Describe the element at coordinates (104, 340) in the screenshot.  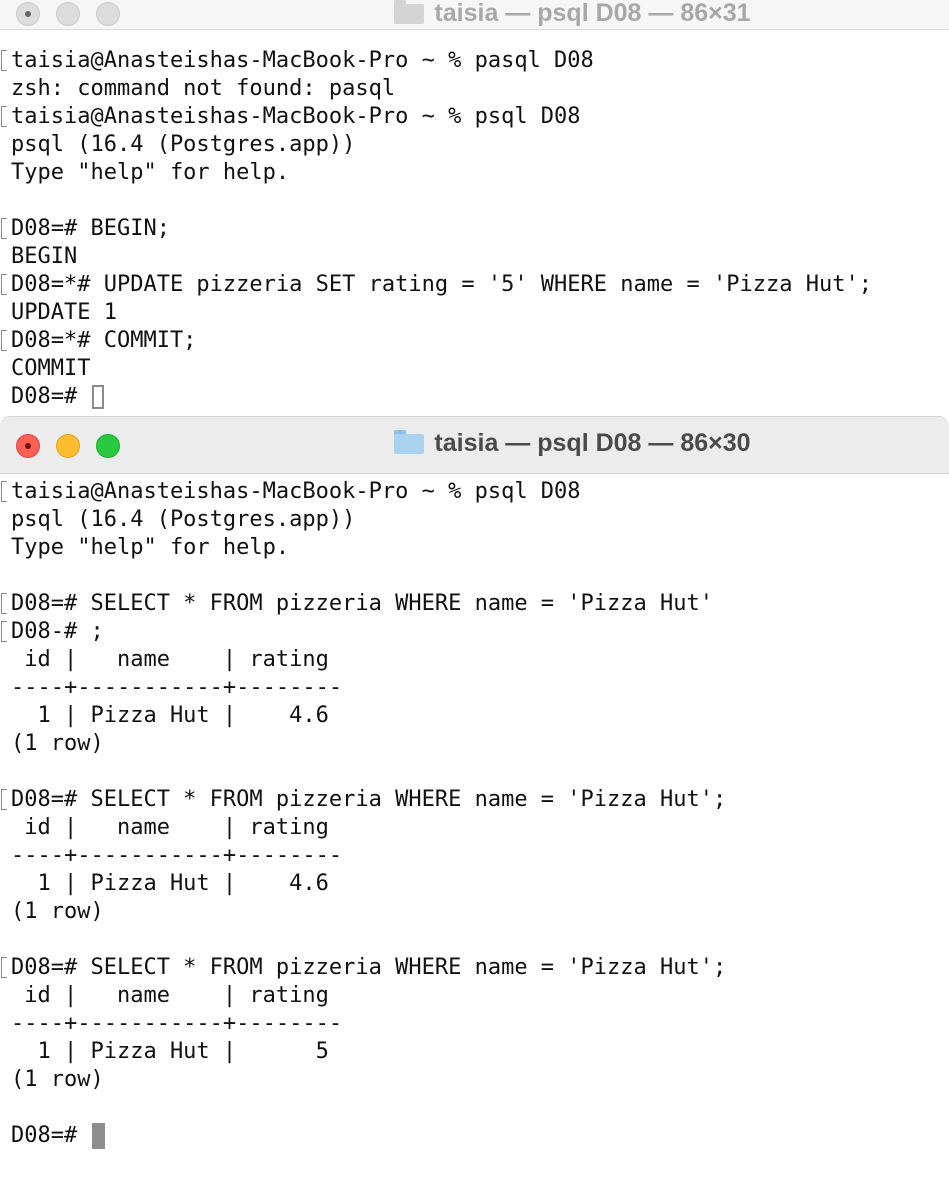
I see `terminal-line-text: D08=*# COMMIT;` at that location.